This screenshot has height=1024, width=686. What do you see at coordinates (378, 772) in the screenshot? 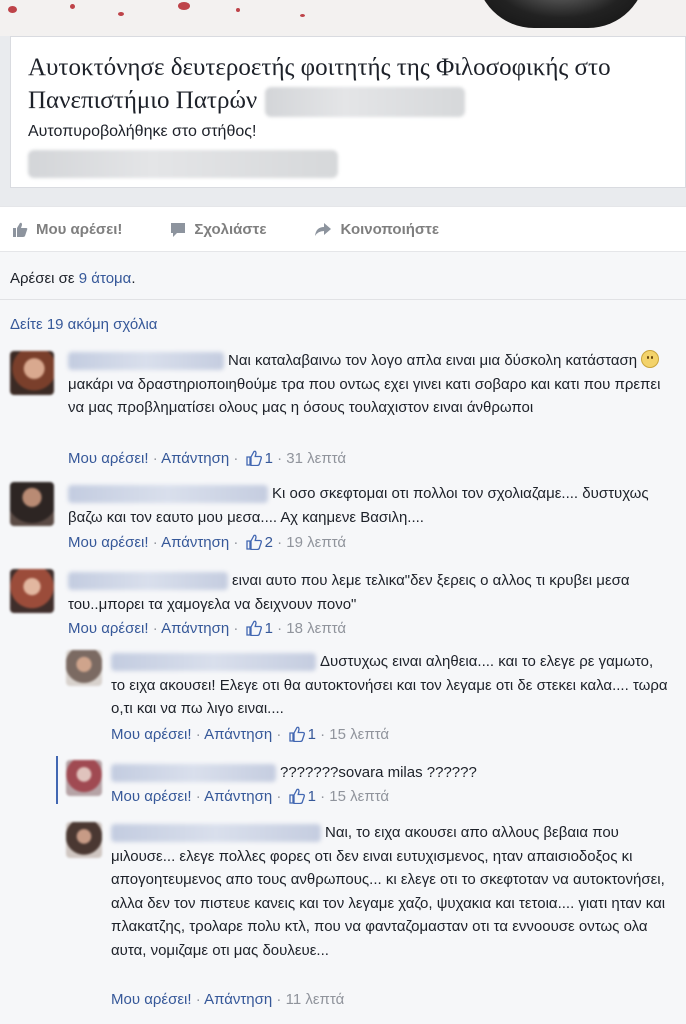
I see `reply-text: ???????sovara milas ??????` at bounding box center [378, 772].